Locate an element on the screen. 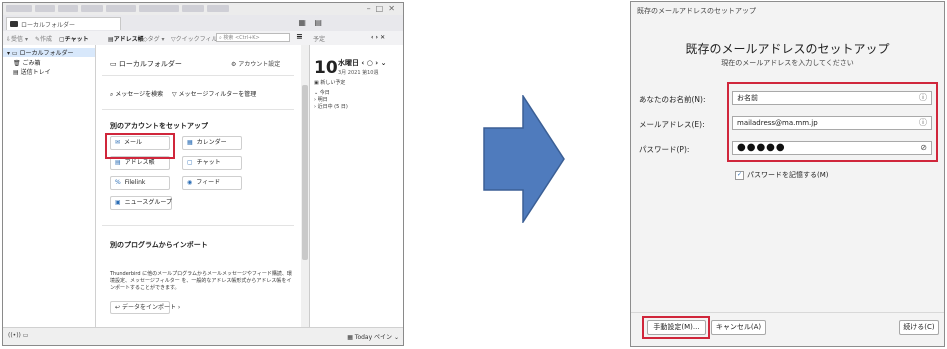 This screenshot has width=947, height=349. import-button-label: データをインポート is located at coordinates (148, 307).